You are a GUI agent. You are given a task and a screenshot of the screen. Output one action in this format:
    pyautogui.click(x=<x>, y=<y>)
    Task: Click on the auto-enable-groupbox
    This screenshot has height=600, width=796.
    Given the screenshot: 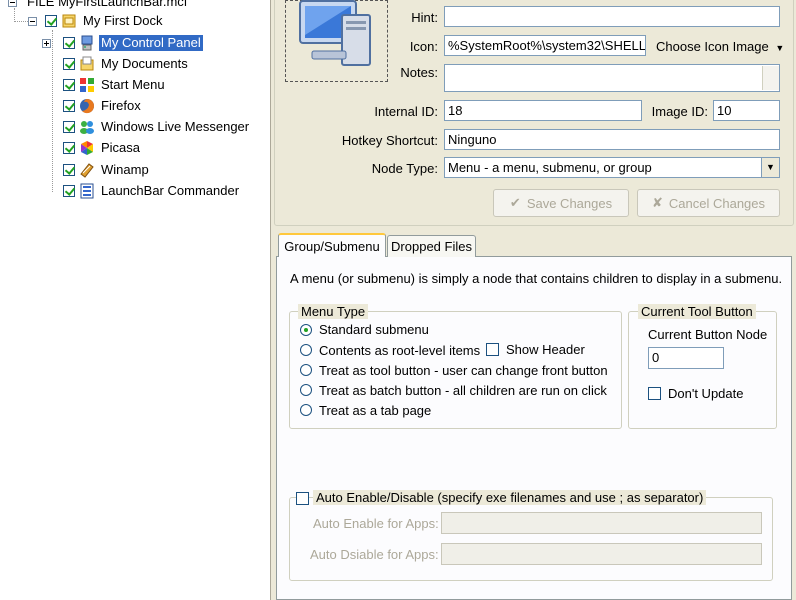 What is the action you would take?
    pyautogui.click(x=531, y=539)
    